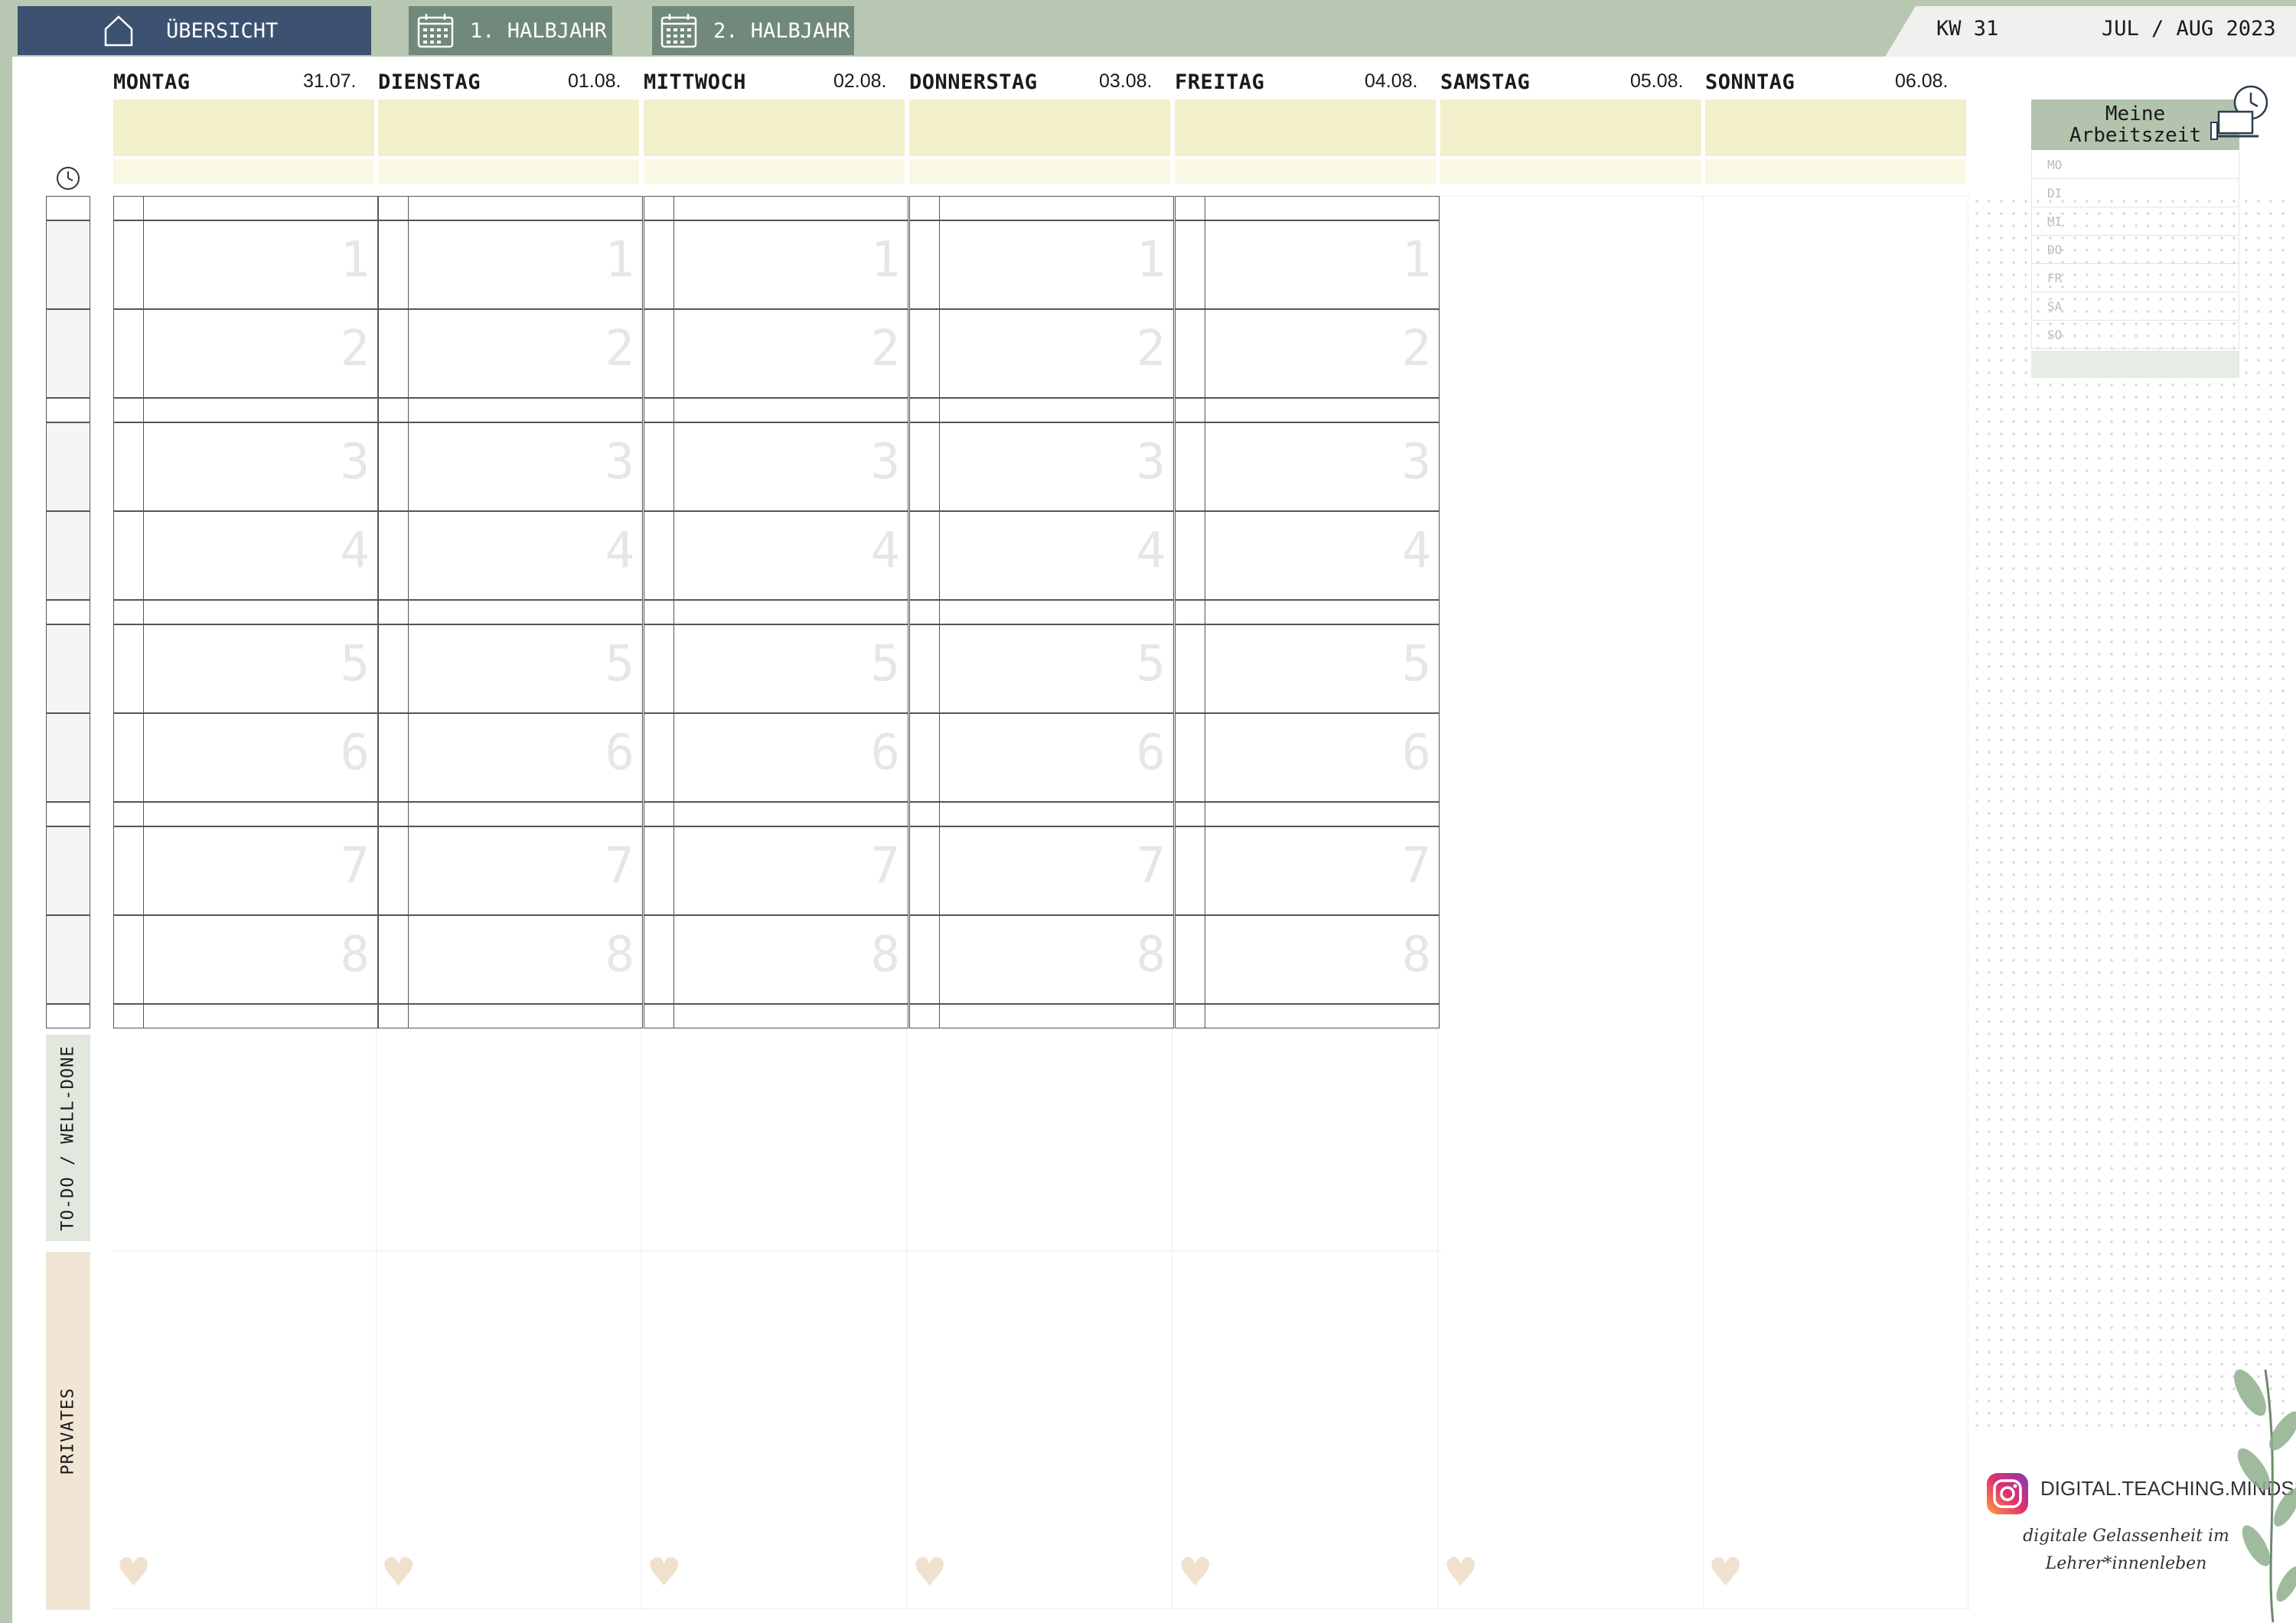 The height and width of the screenshot is (1623, 2296). Describe the element at coordinates (2135, 166) in the screenshot. I see `worktime-row: MO` at that location.